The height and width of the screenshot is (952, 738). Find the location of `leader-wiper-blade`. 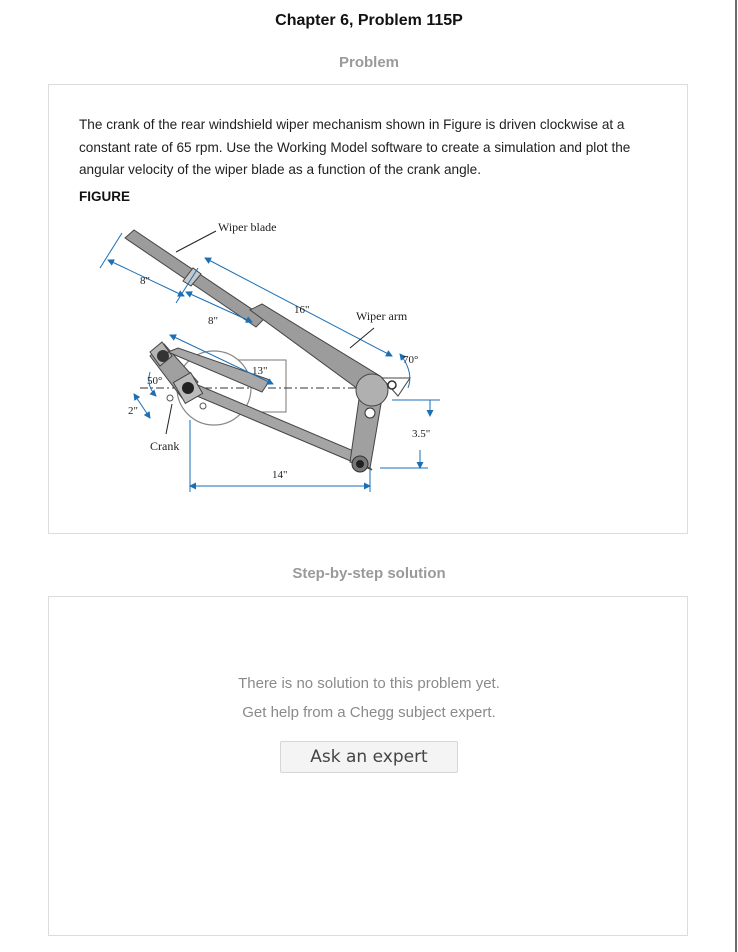

leader-wiper-blade is located at coordinates (196, 241).